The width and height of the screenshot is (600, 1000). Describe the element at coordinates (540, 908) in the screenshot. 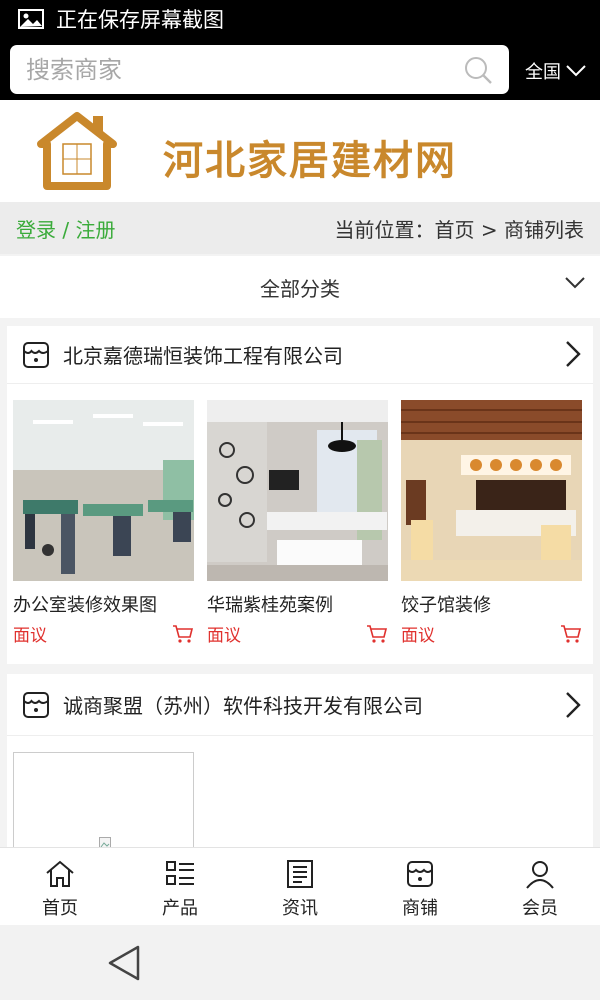

I see `tab-label: 会员` at that location.